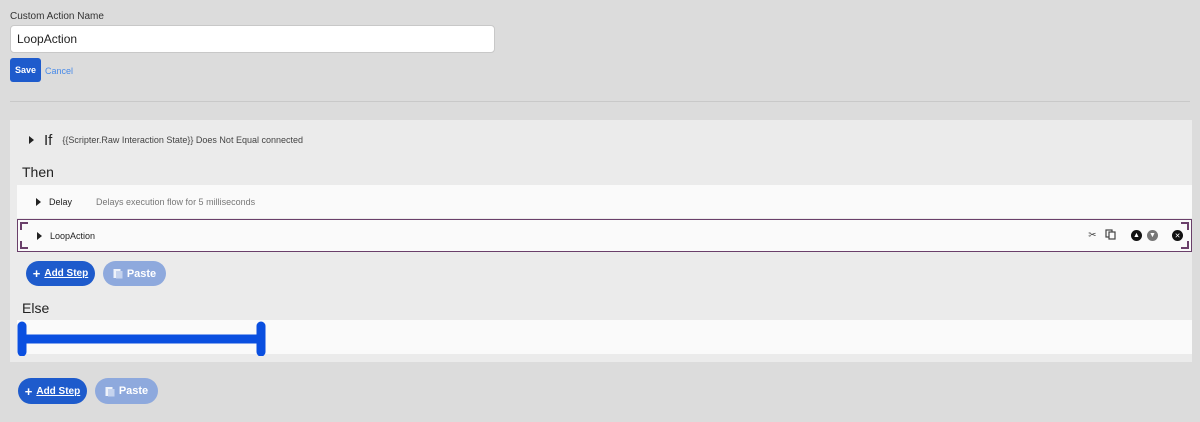  What do you see at coordinates (604, 235) in the screenshot?
I see `step-loopaction: LoopAction ✂ ▲ ▼ ✕` at bounding box center [604, 235].